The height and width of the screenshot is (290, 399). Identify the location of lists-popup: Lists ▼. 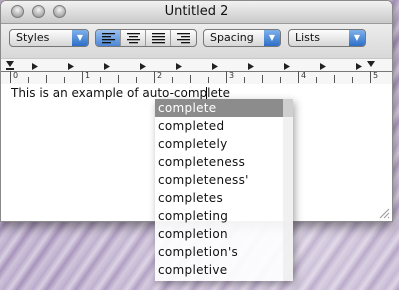
(327, 38).